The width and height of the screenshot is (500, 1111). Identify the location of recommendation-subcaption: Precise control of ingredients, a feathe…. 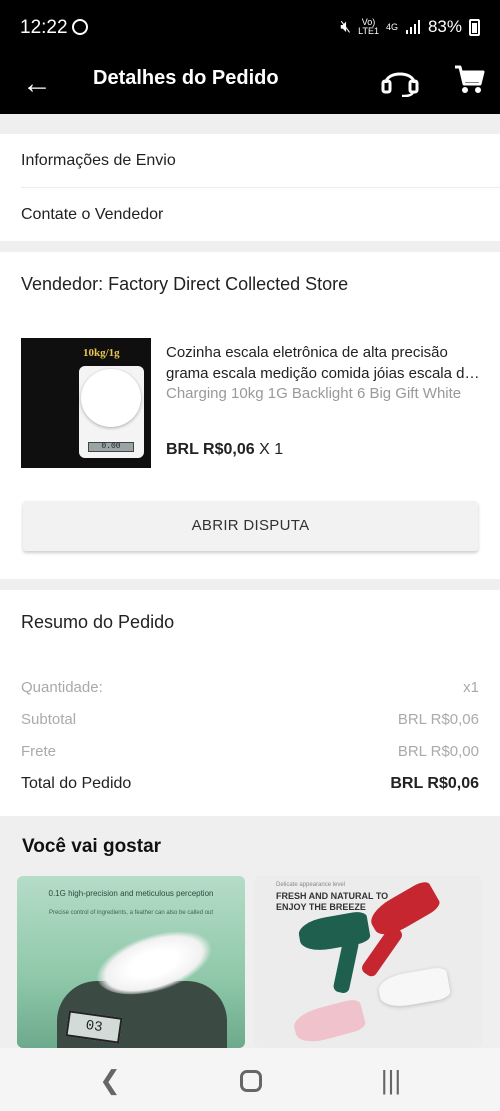
(131, 913).